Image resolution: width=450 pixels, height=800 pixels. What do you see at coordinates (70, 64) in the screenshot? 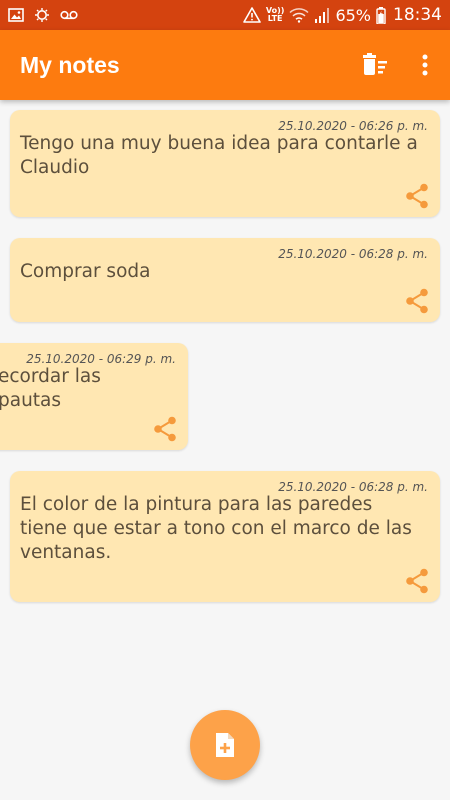
I see `page-title: My notes` at bounding box center [70, 64].